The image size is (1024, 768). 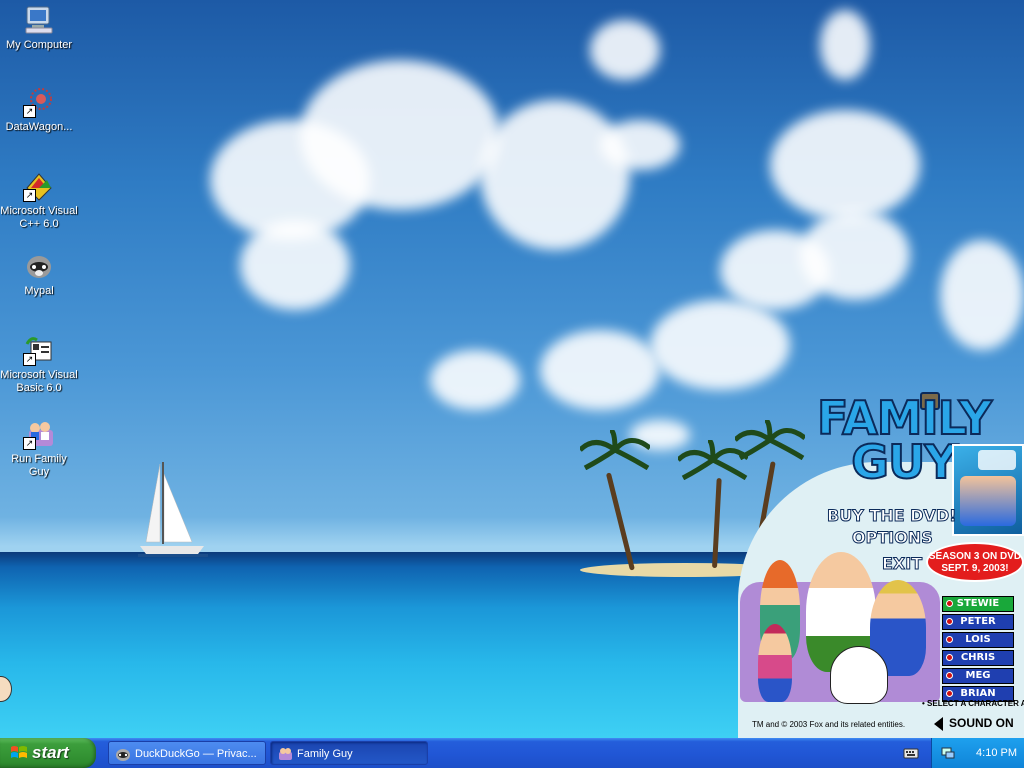 I want to click on character-chris: CHRIS, so click(x=978, y=658).